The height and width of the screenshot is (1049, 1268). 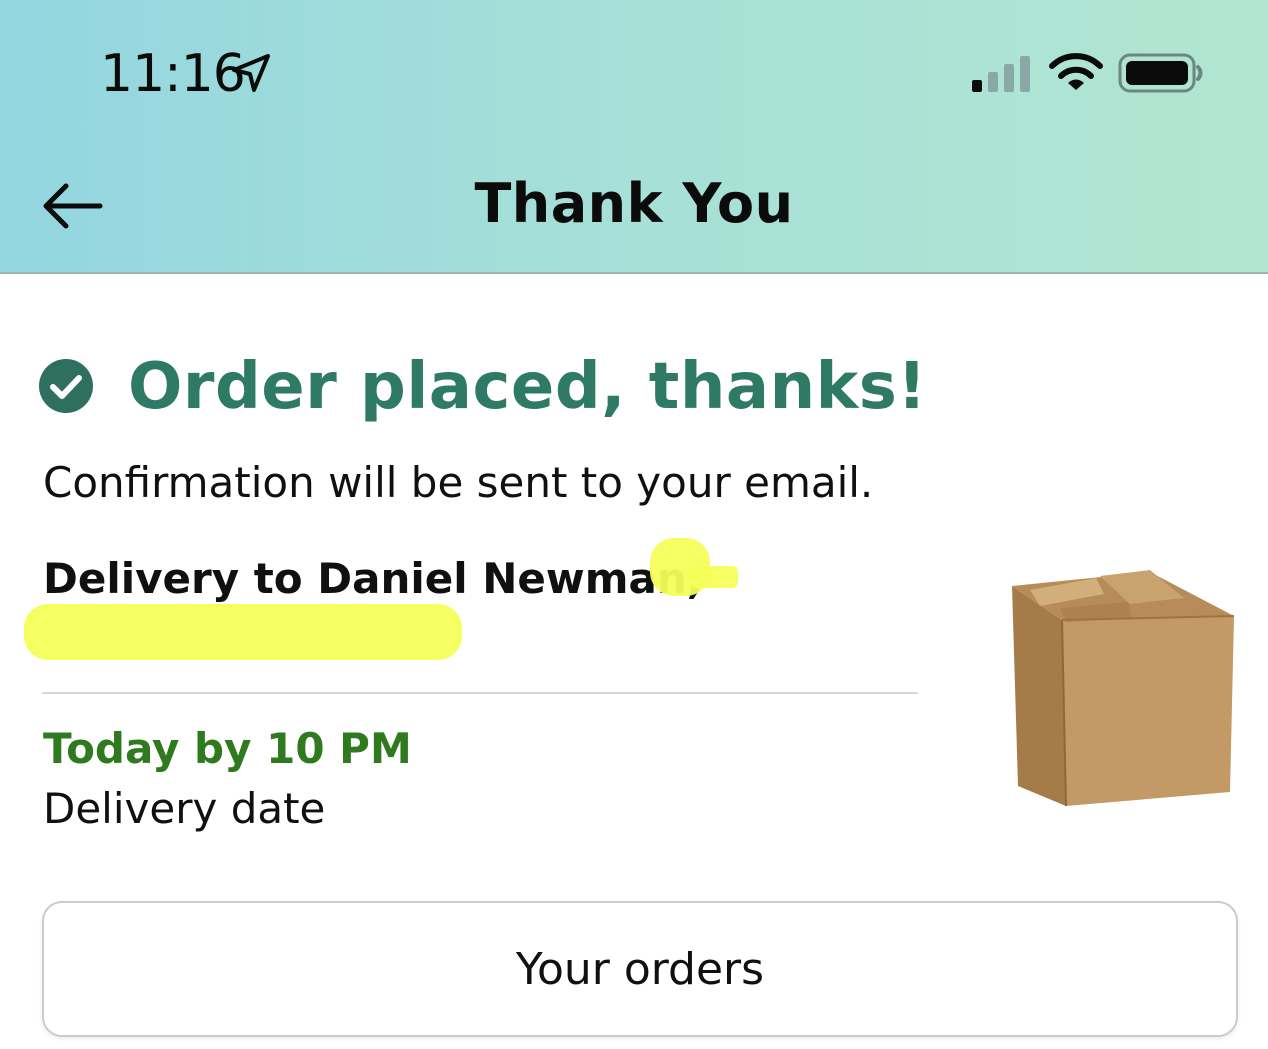 What do you see at coordinates (173, 74) in the screenshot?
I see `status-time: 11:16` at bounding box center [173, 74].